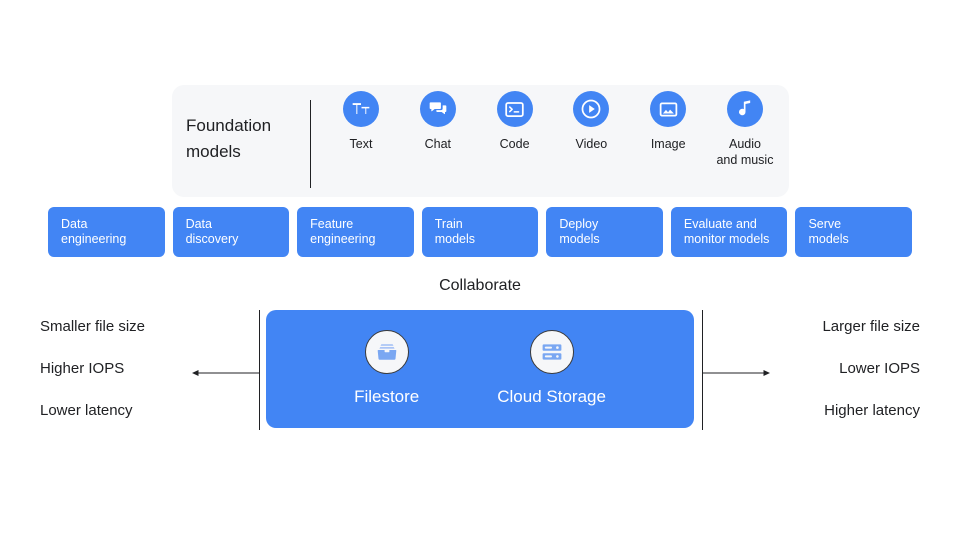 The height and width of the screenshot is (540, 960). Describe the element at coordinates (82, 368) in the screenshot. I see `left-axis-label-2: Higher IOPS` at that location.